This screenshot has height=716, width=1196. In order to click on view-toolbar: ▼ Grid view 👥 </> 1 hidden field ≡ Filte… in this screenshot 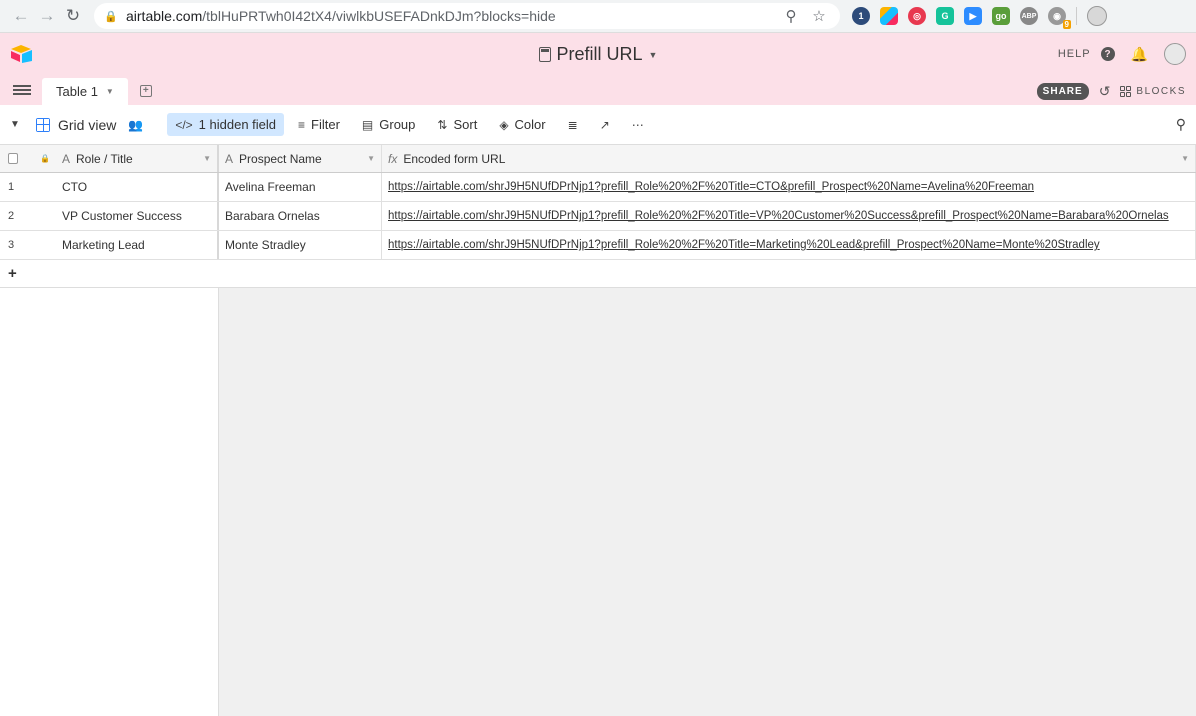, I will do `click(598, 125)`.